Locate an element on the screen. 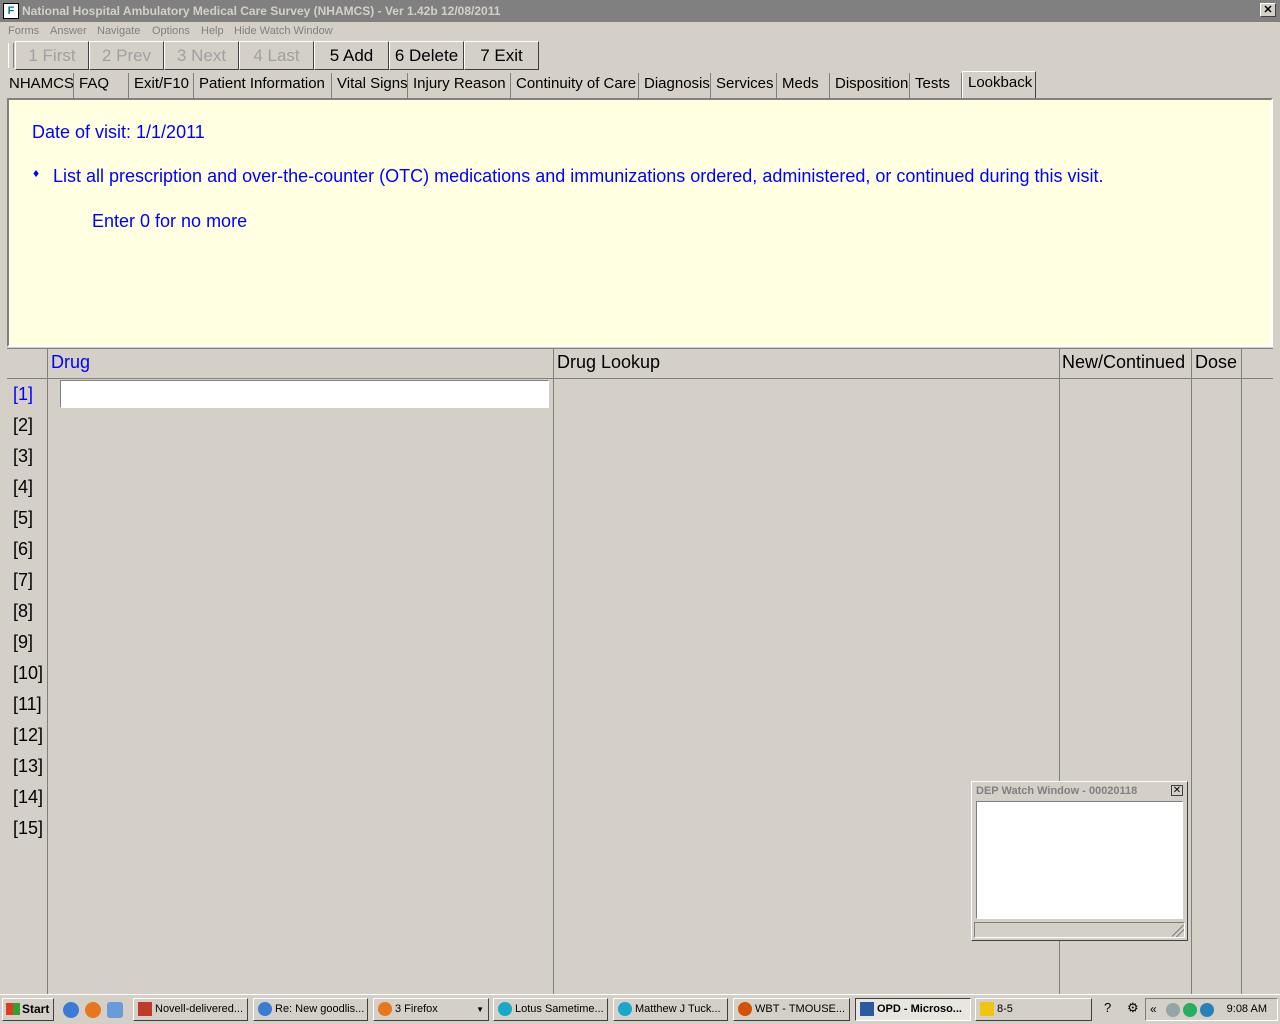  tray-expand-icon: « is located at coordinates (1153, 1009).